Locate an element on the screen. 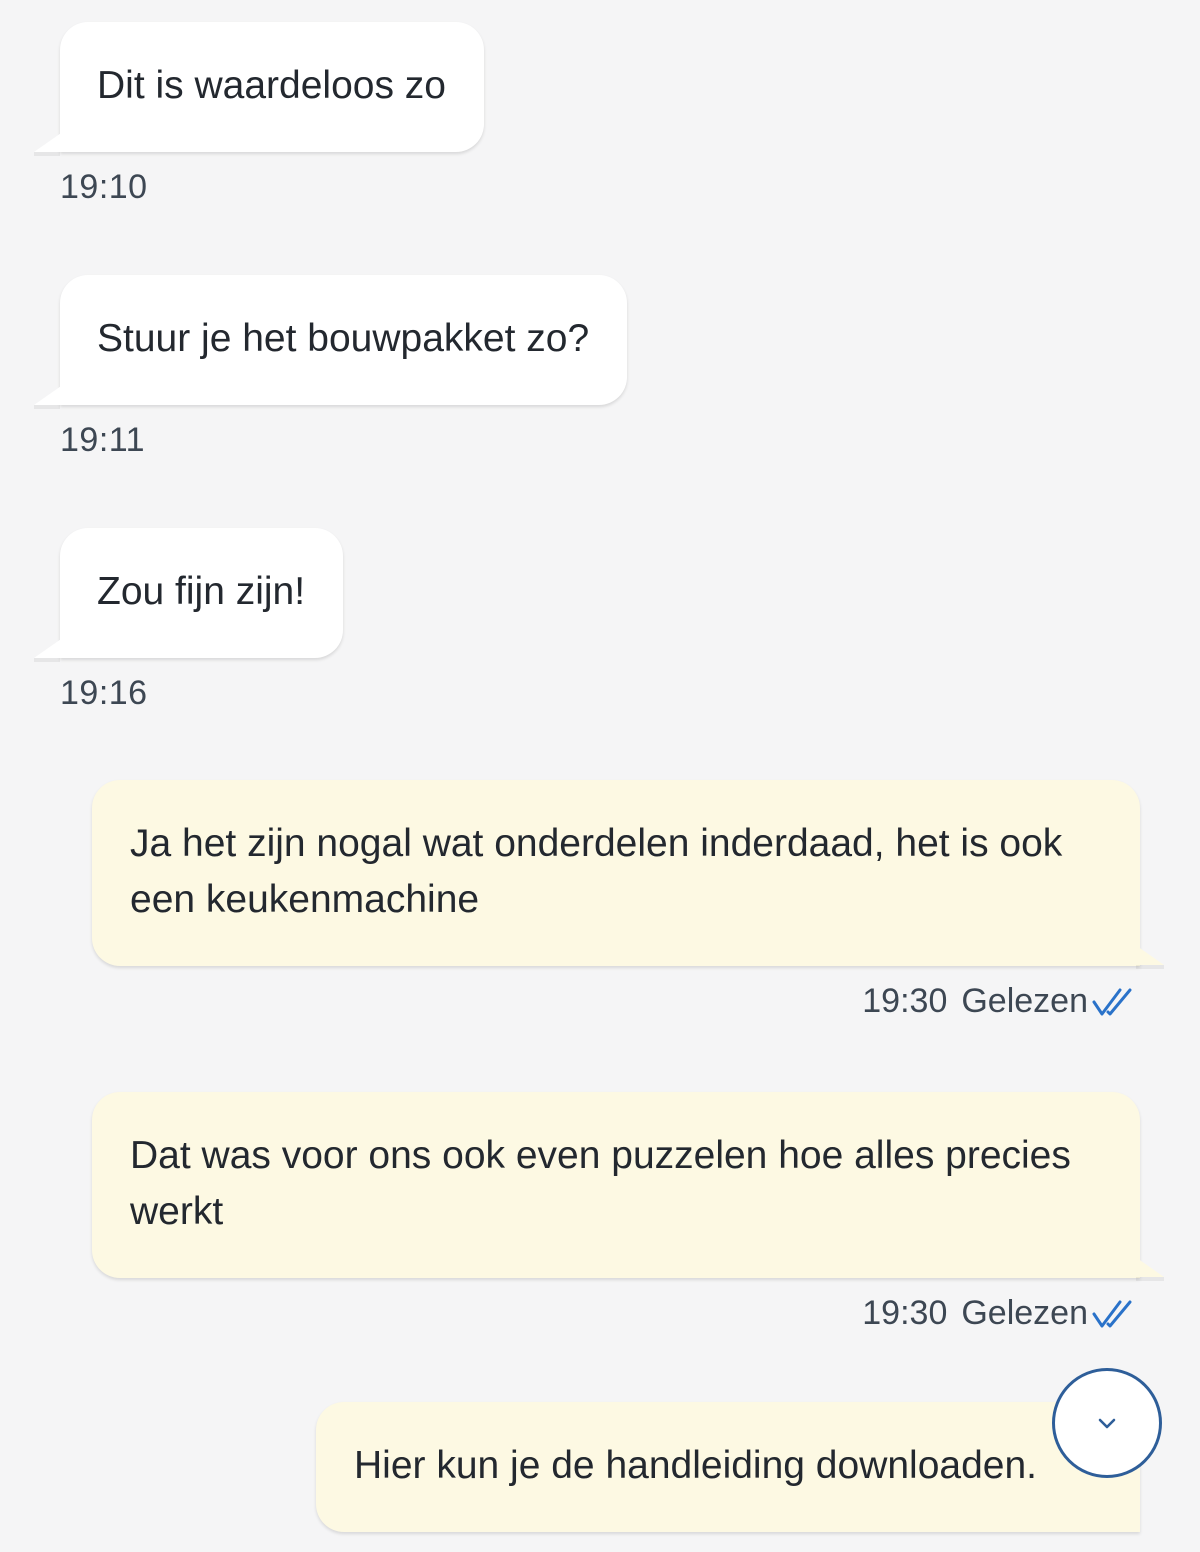 The image size is (1200, 1552). message-text: Dit is waardeloos zo is located at coordinates (271, 85).